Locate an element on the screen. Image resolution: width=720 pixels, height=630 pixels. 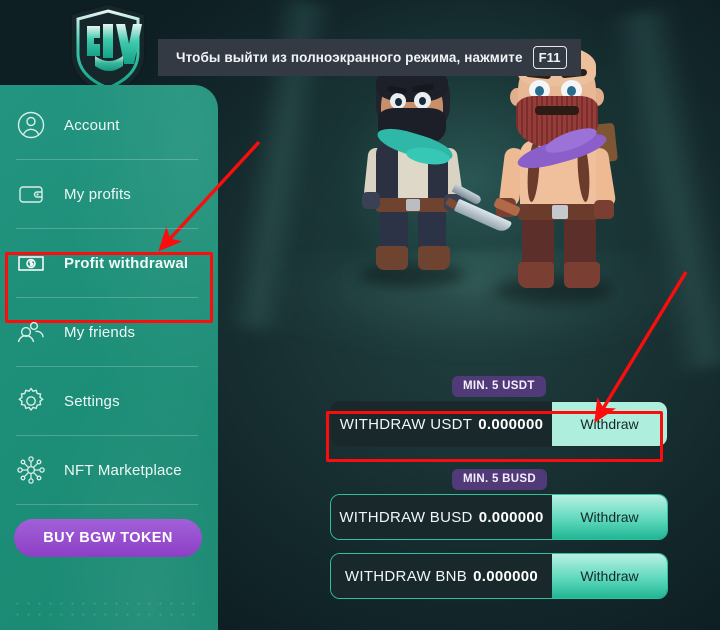
withdraw-label-usdt: WITHDRAW USDT 0.000000 is located at coordinates (441, 424).